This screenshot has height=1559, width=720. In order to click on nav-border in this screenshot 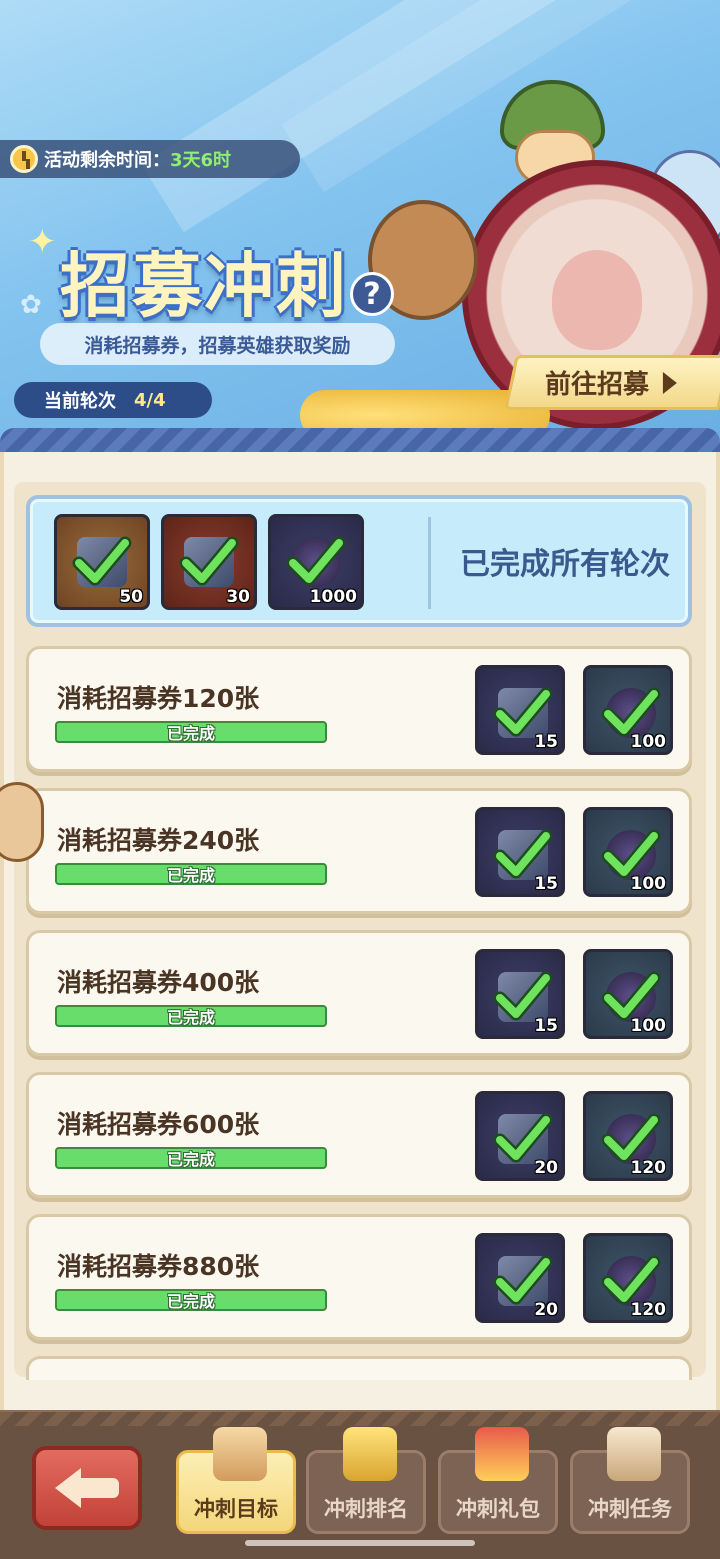, I will do `click(360, 1419)`.